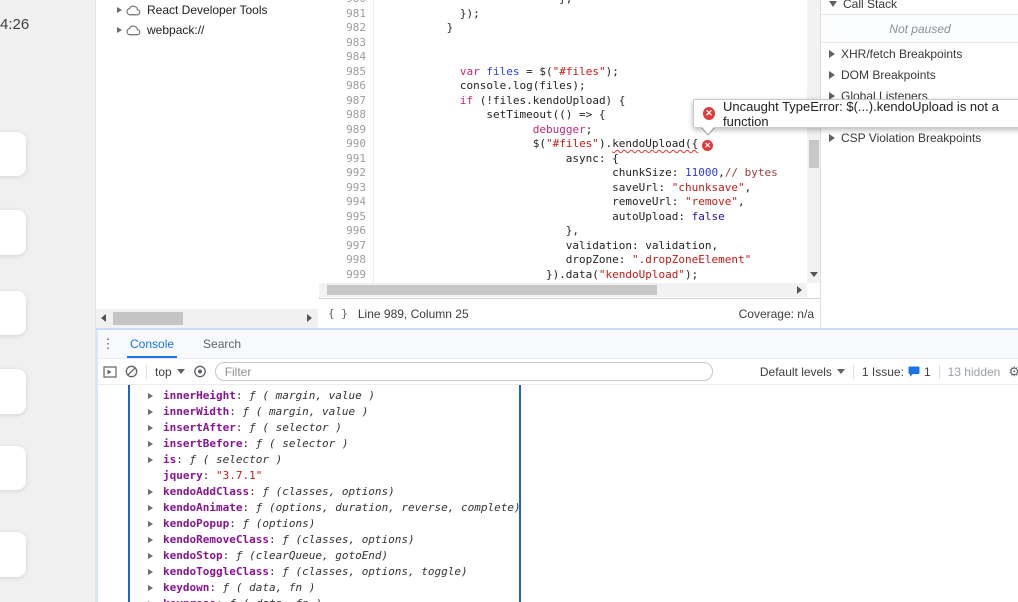 This screenshot has height=602, width=1018. What do you see at coordinates (200, 371) in the screenshot?
I see `live-expression-eye-icon` at bounding box center [200, 371].